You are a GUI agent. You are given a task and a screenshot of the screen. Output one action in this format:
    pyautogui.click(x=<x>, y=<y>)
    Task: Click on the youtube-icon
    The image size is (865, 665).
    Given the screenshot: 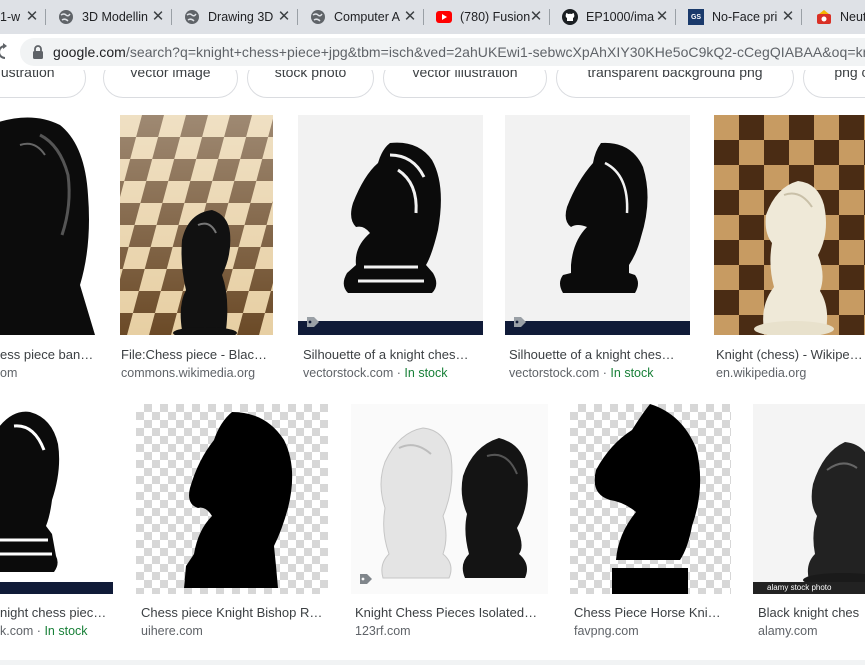 What is the action you would take?
    pyautogui.click(x=444, y=17)
    